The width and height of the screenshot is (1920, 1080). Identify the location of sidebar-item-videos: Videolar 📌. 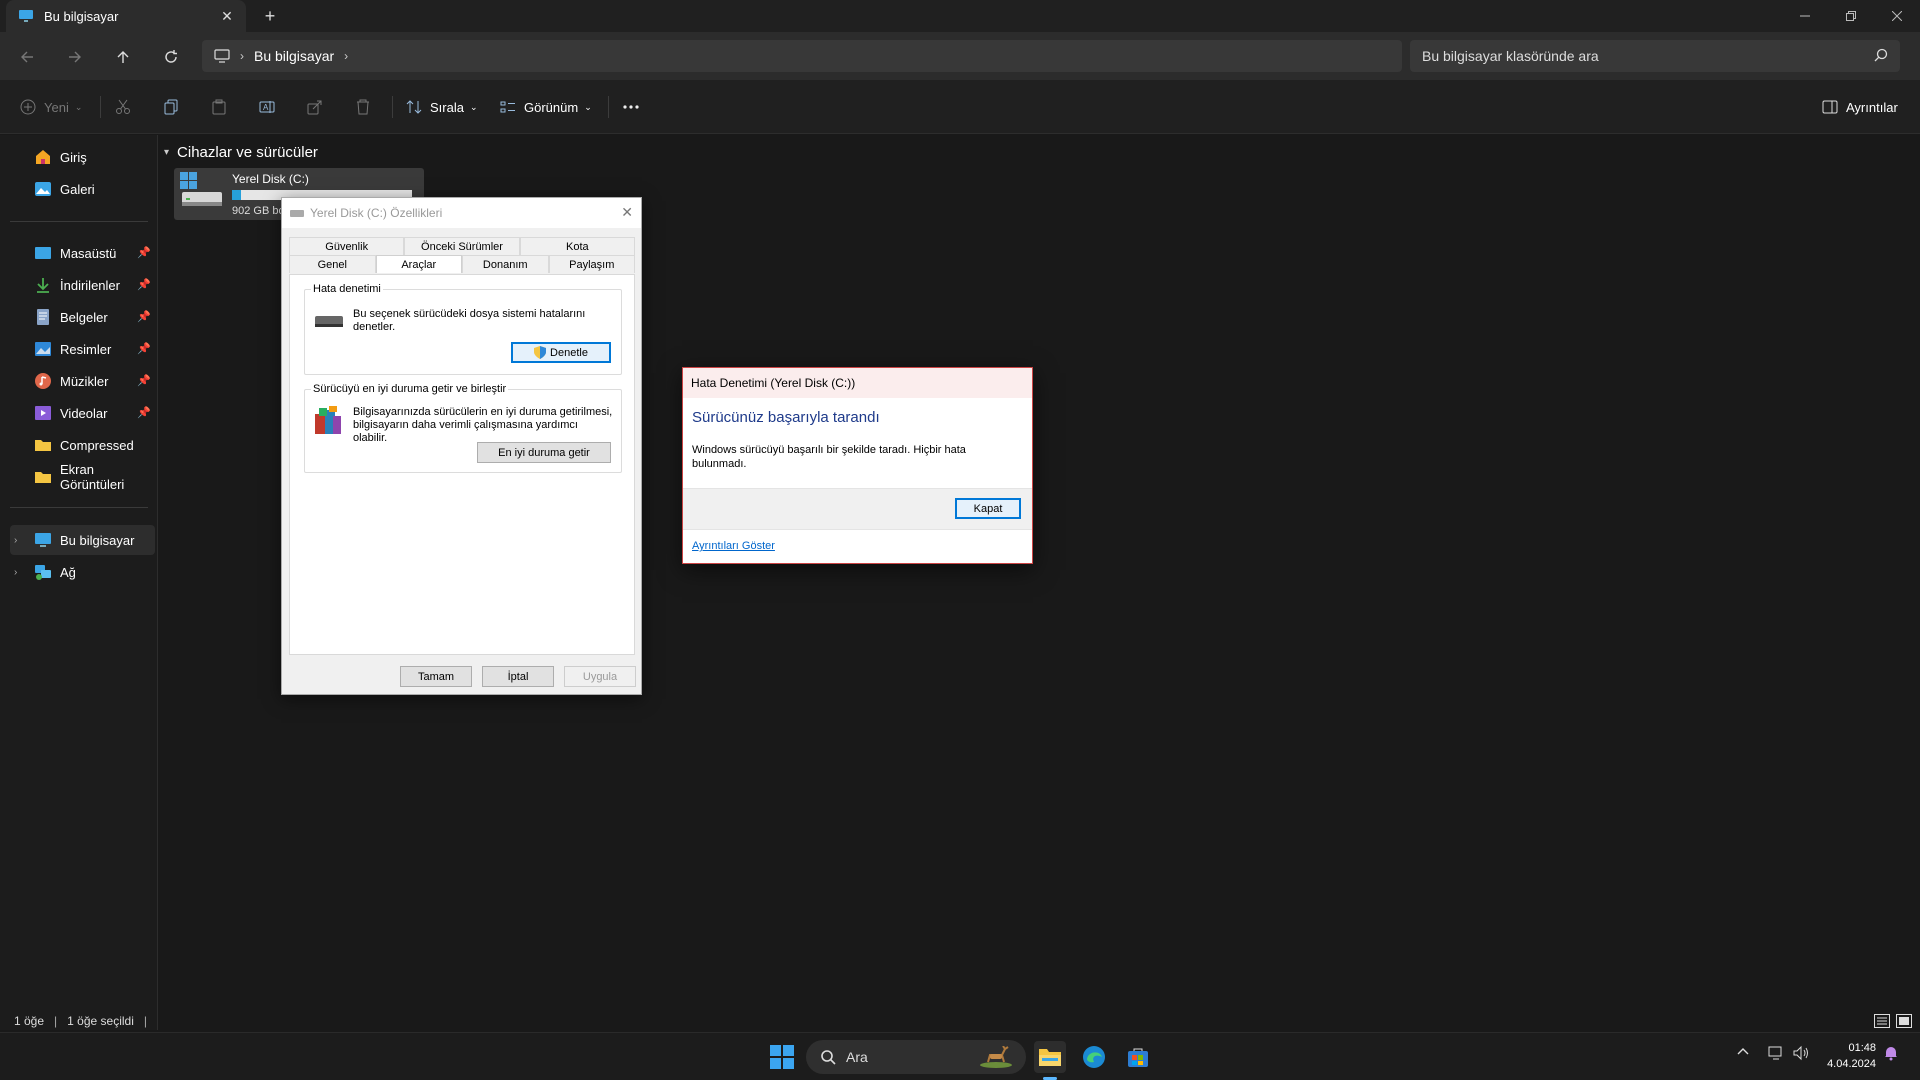
(82, 413).